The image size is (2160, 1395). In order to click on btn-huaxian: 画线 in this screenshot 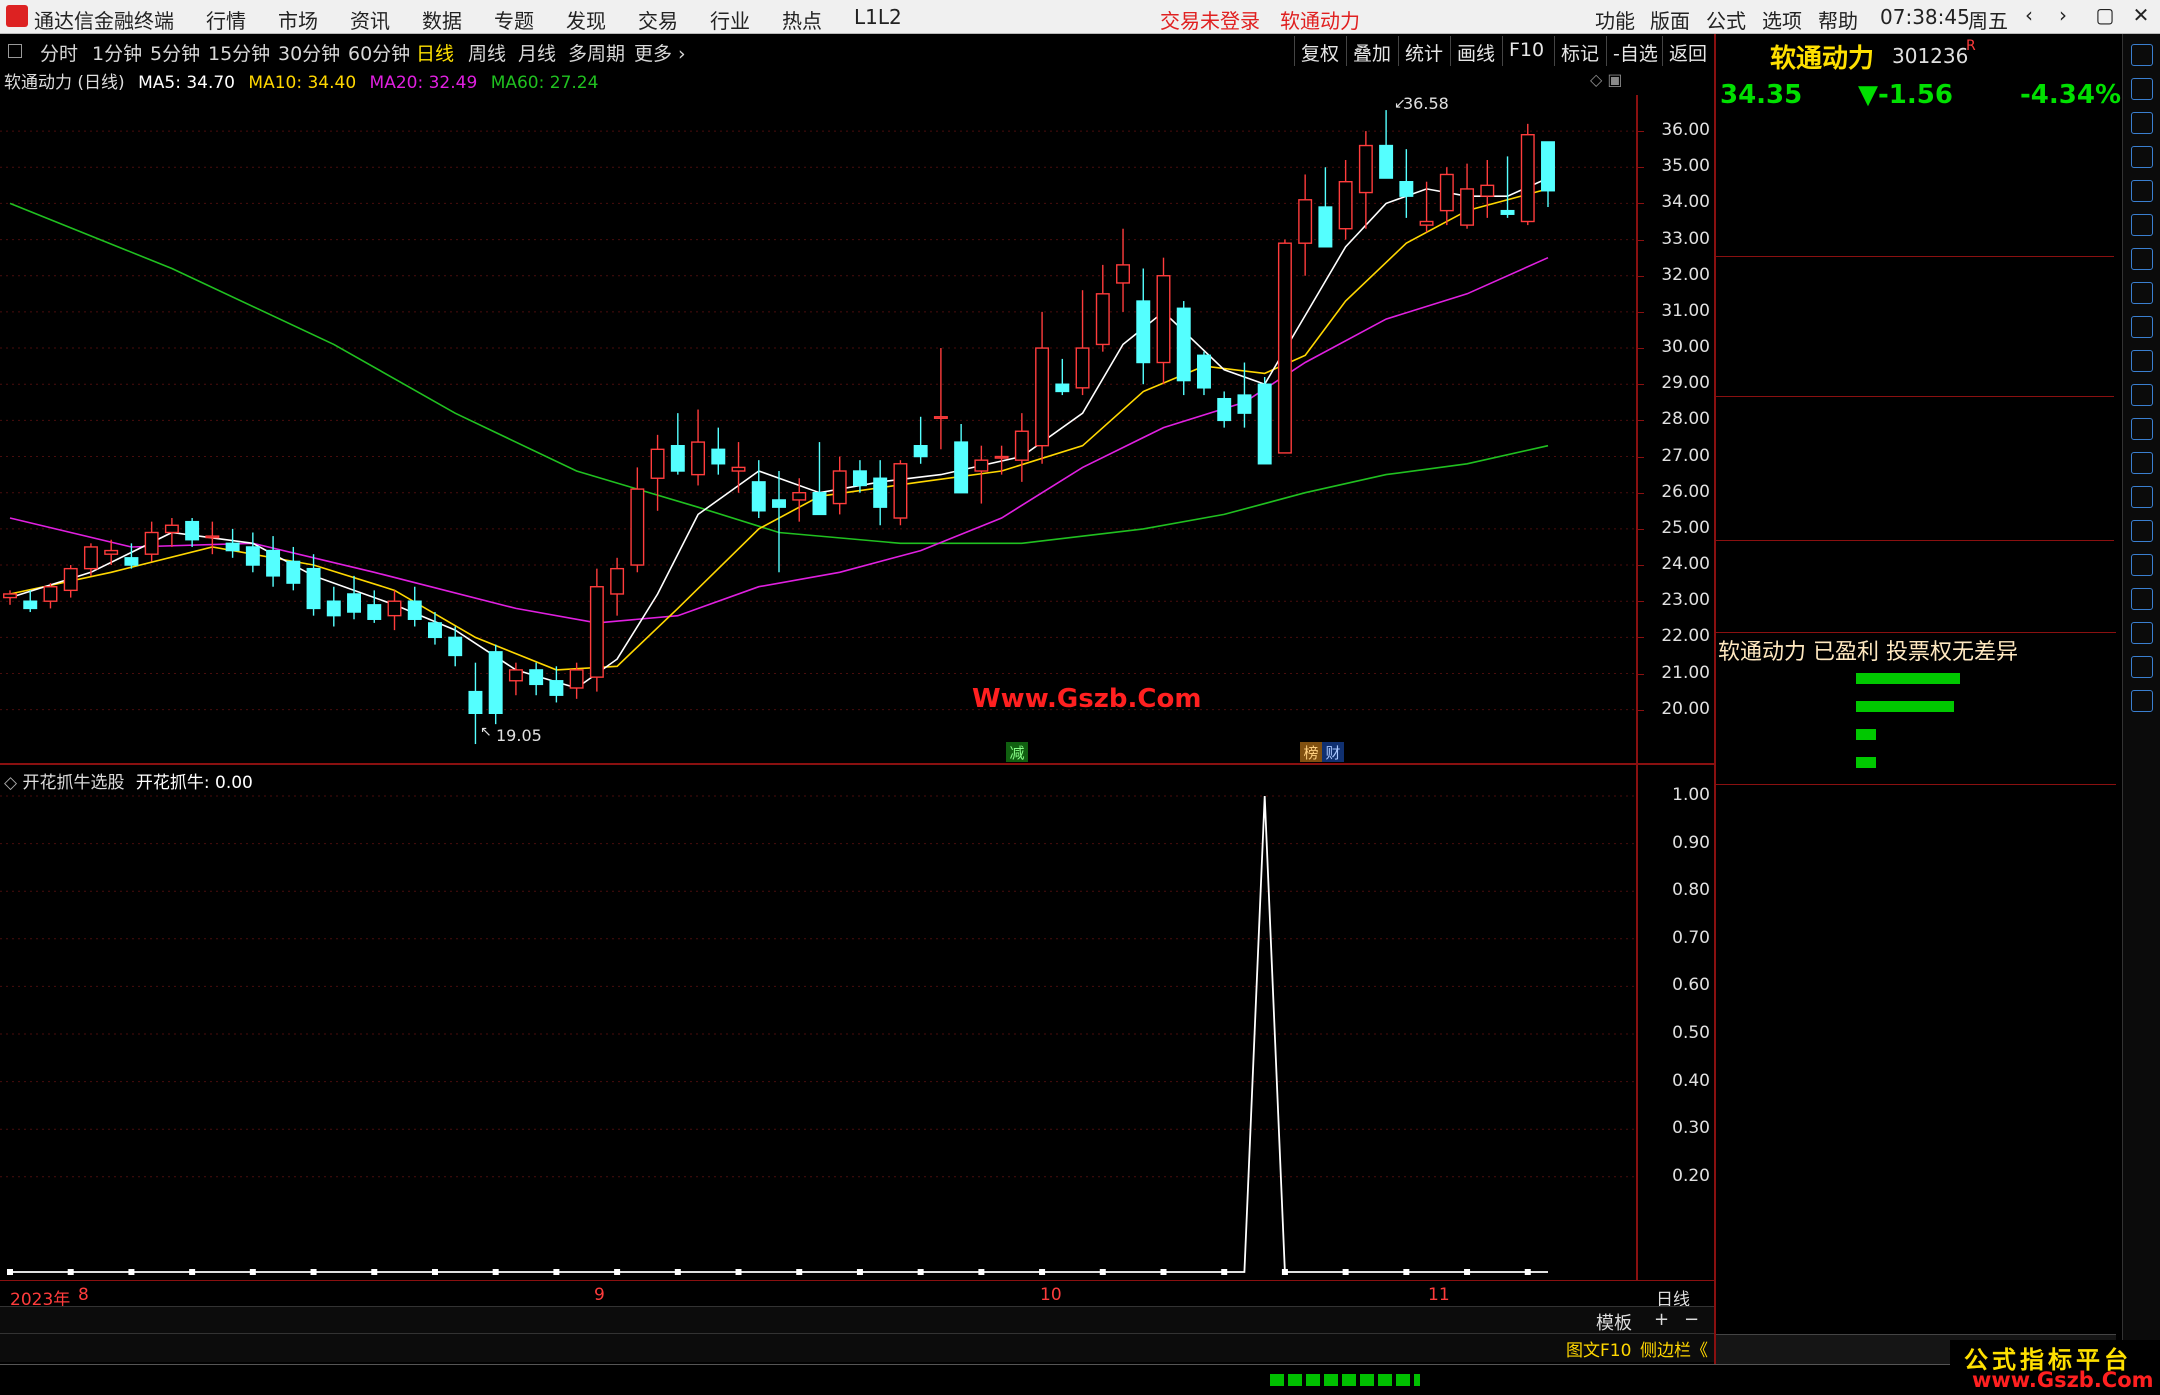, I will do `click(1475, 51)`.